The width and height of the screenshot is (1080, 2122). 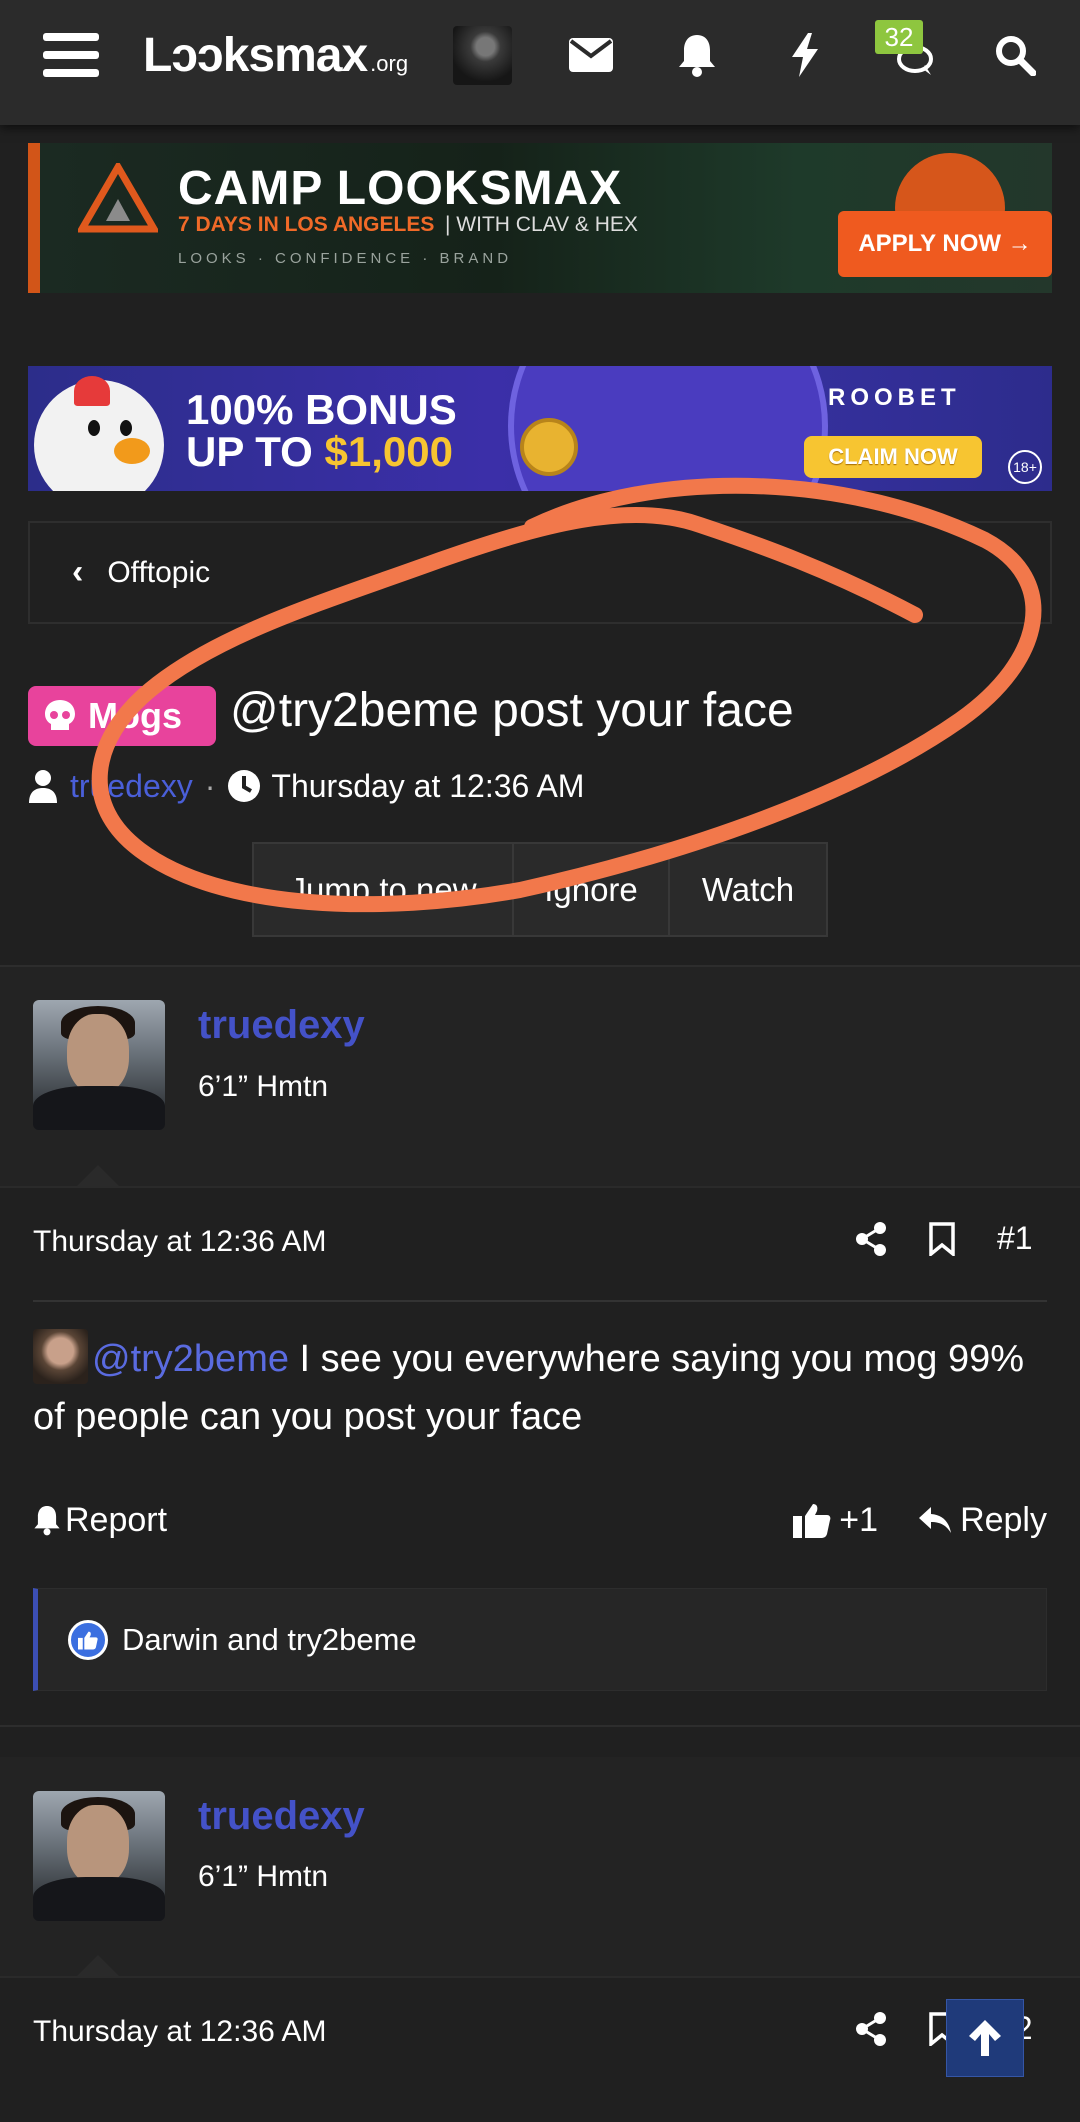 What do you see at coordinates (893, 457) in the screenshot?
I see `claim-now-button: CLAIM NOW` at bounding box center [893, 457].